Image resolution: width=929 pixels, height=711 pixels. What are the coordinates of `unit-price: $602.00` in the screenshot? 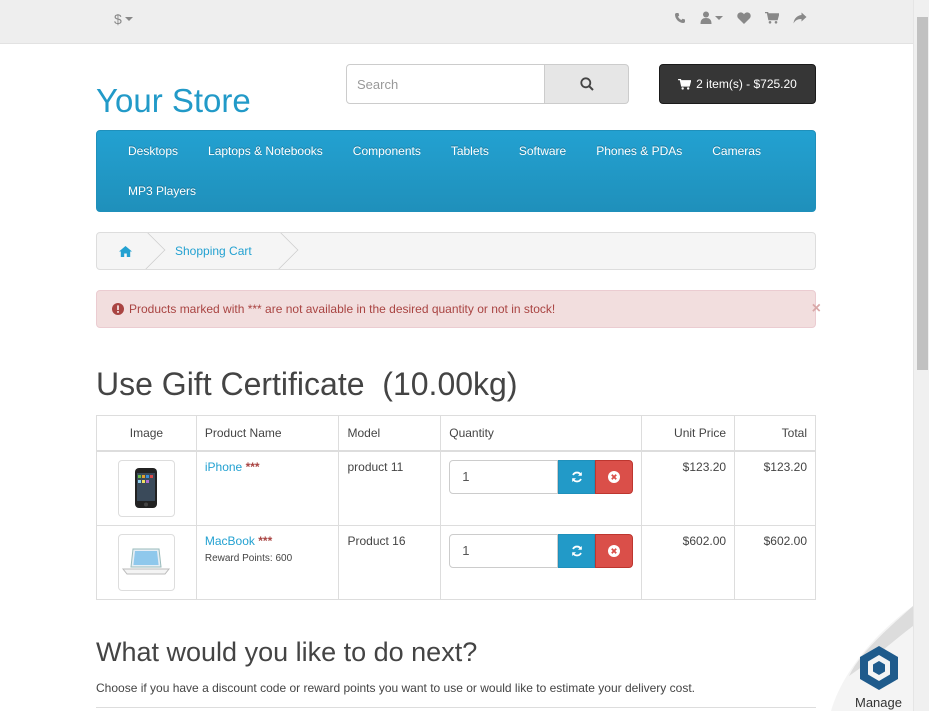 It's located at (688, 562).